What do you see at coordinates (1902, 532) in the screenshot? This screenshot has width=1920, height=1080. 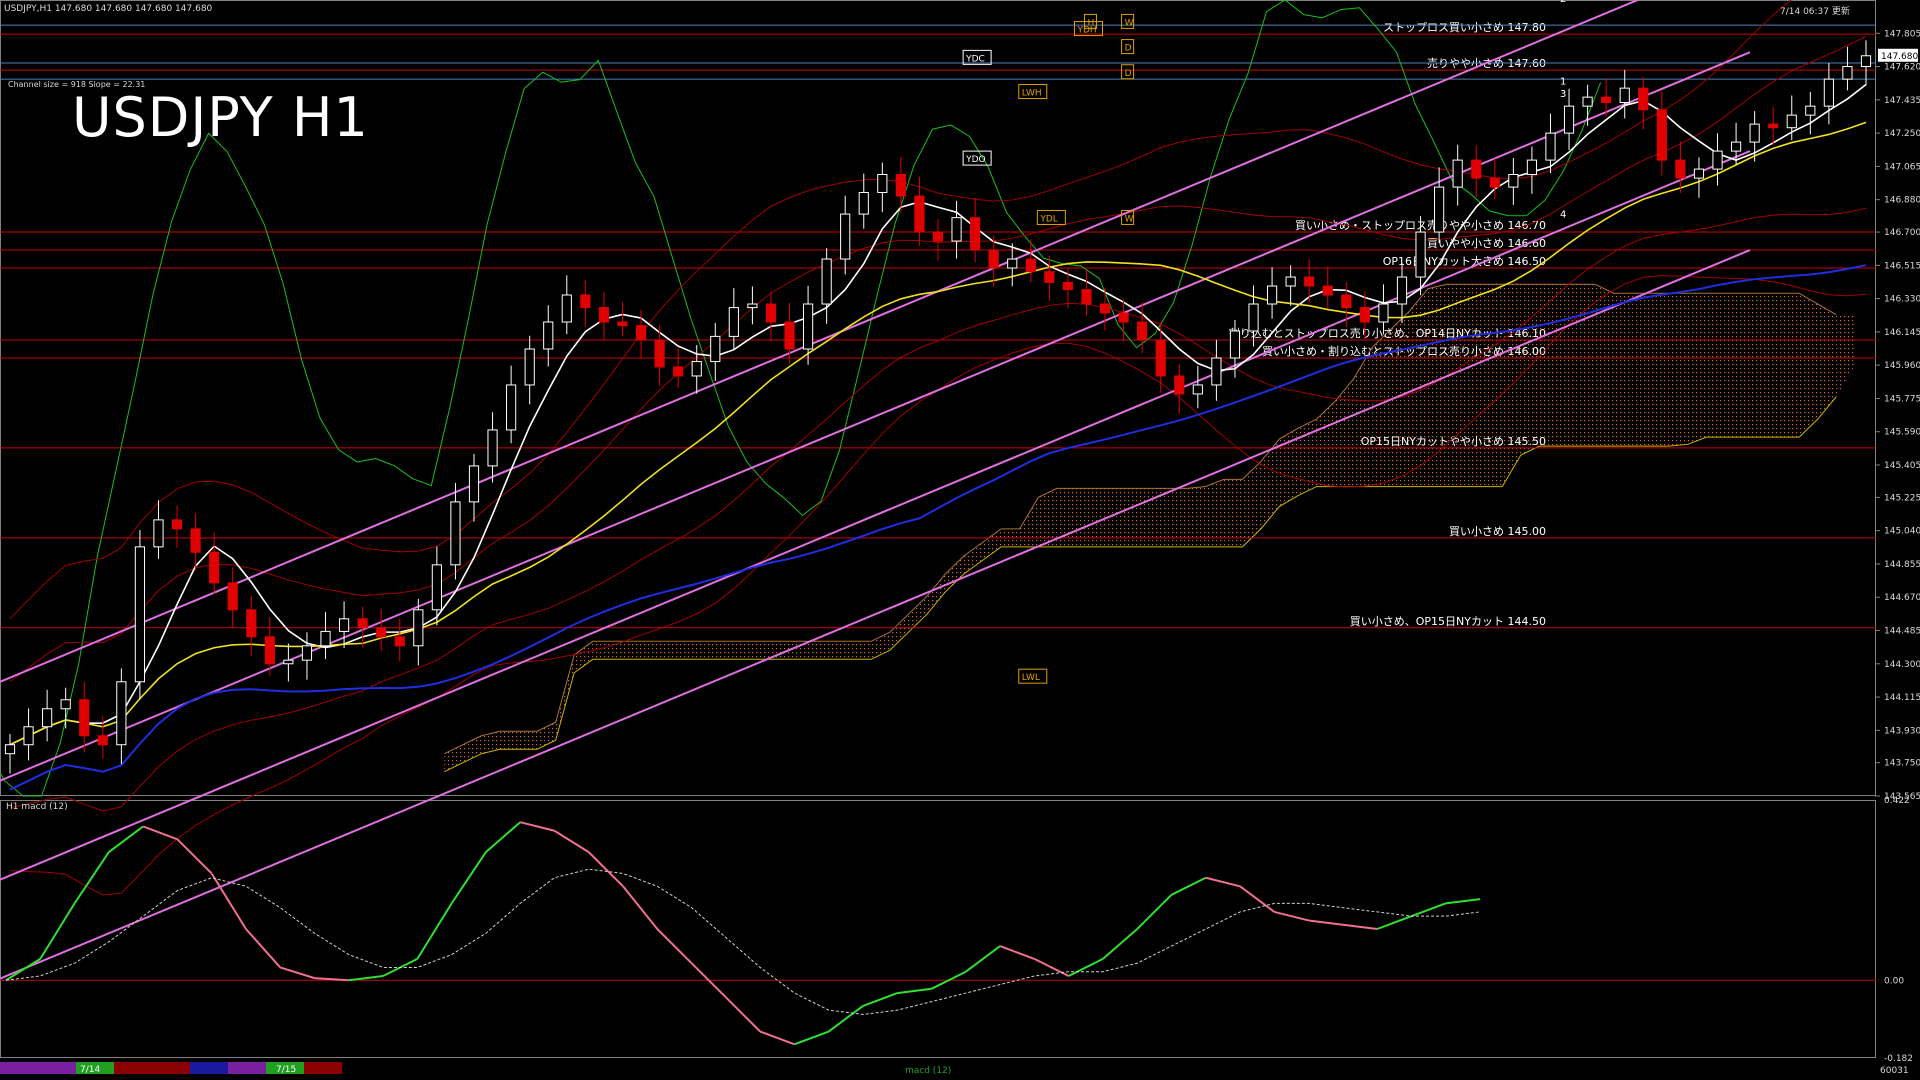 I see `price-tick-label: 145.040` at bounding box center [1902, 532].